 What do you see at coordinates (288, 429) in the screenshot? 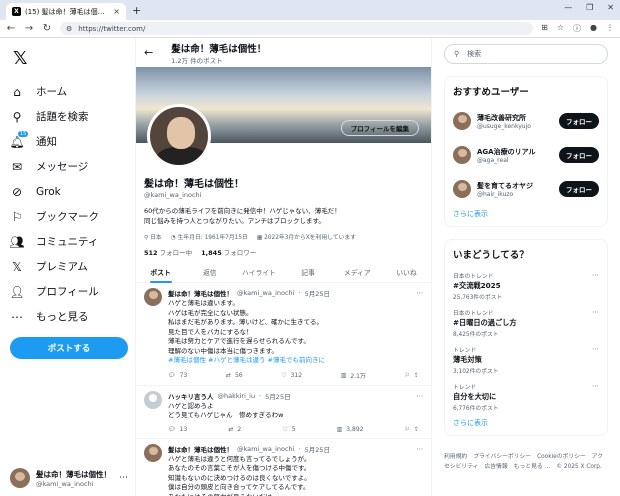
I see `like-button: ♡ 5` at bounding box center [288, 429].